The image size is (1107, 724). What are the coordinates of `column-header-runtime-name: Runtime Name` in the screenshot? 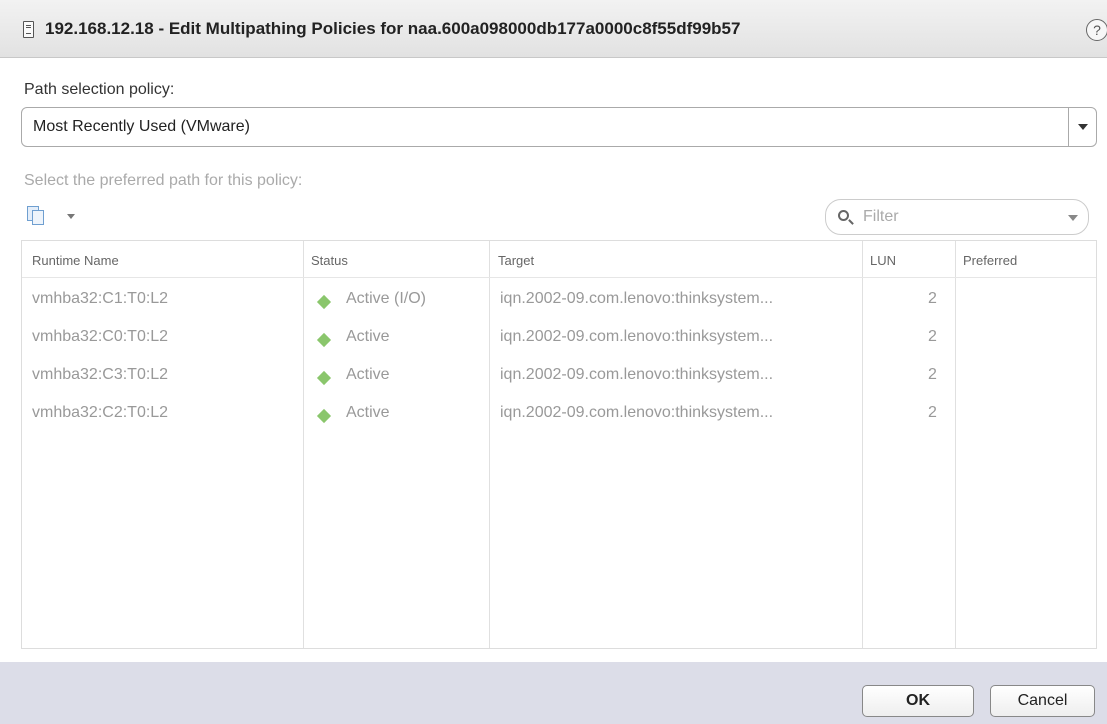 It's located at (75, 260).